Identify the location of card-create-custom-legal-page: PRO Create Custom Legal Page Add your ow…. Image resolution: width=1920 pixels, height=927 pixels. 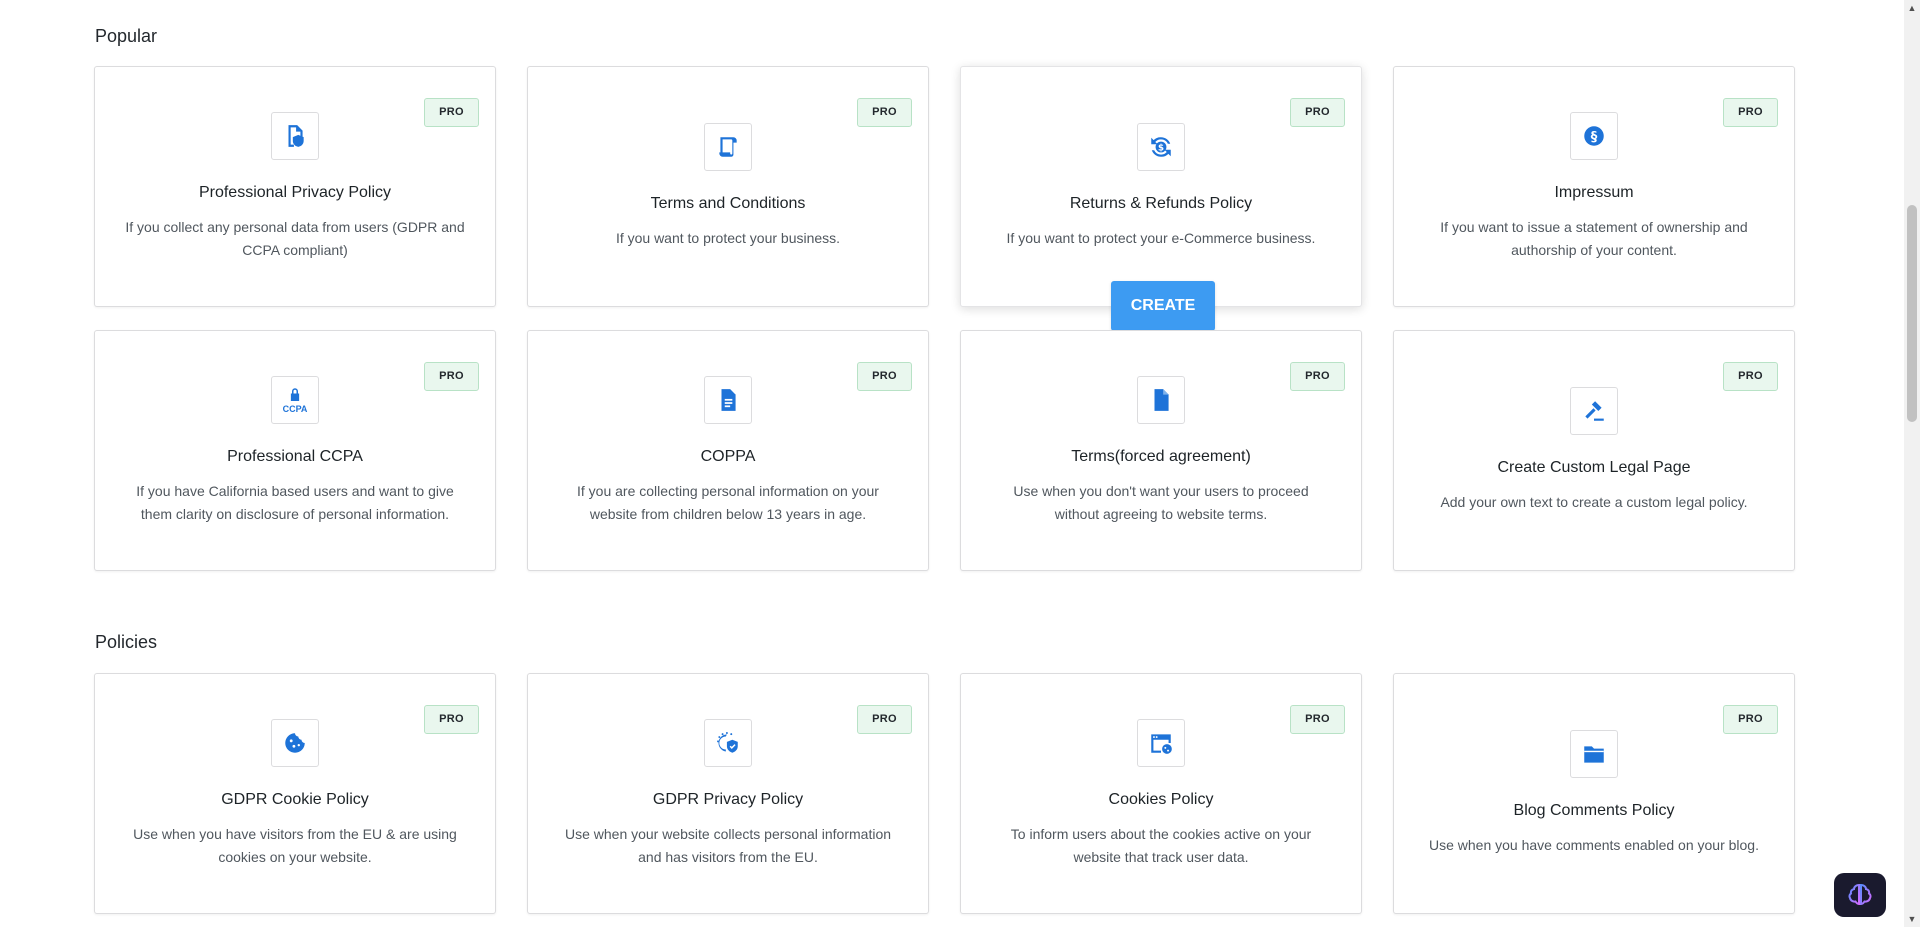
(1594, 450).